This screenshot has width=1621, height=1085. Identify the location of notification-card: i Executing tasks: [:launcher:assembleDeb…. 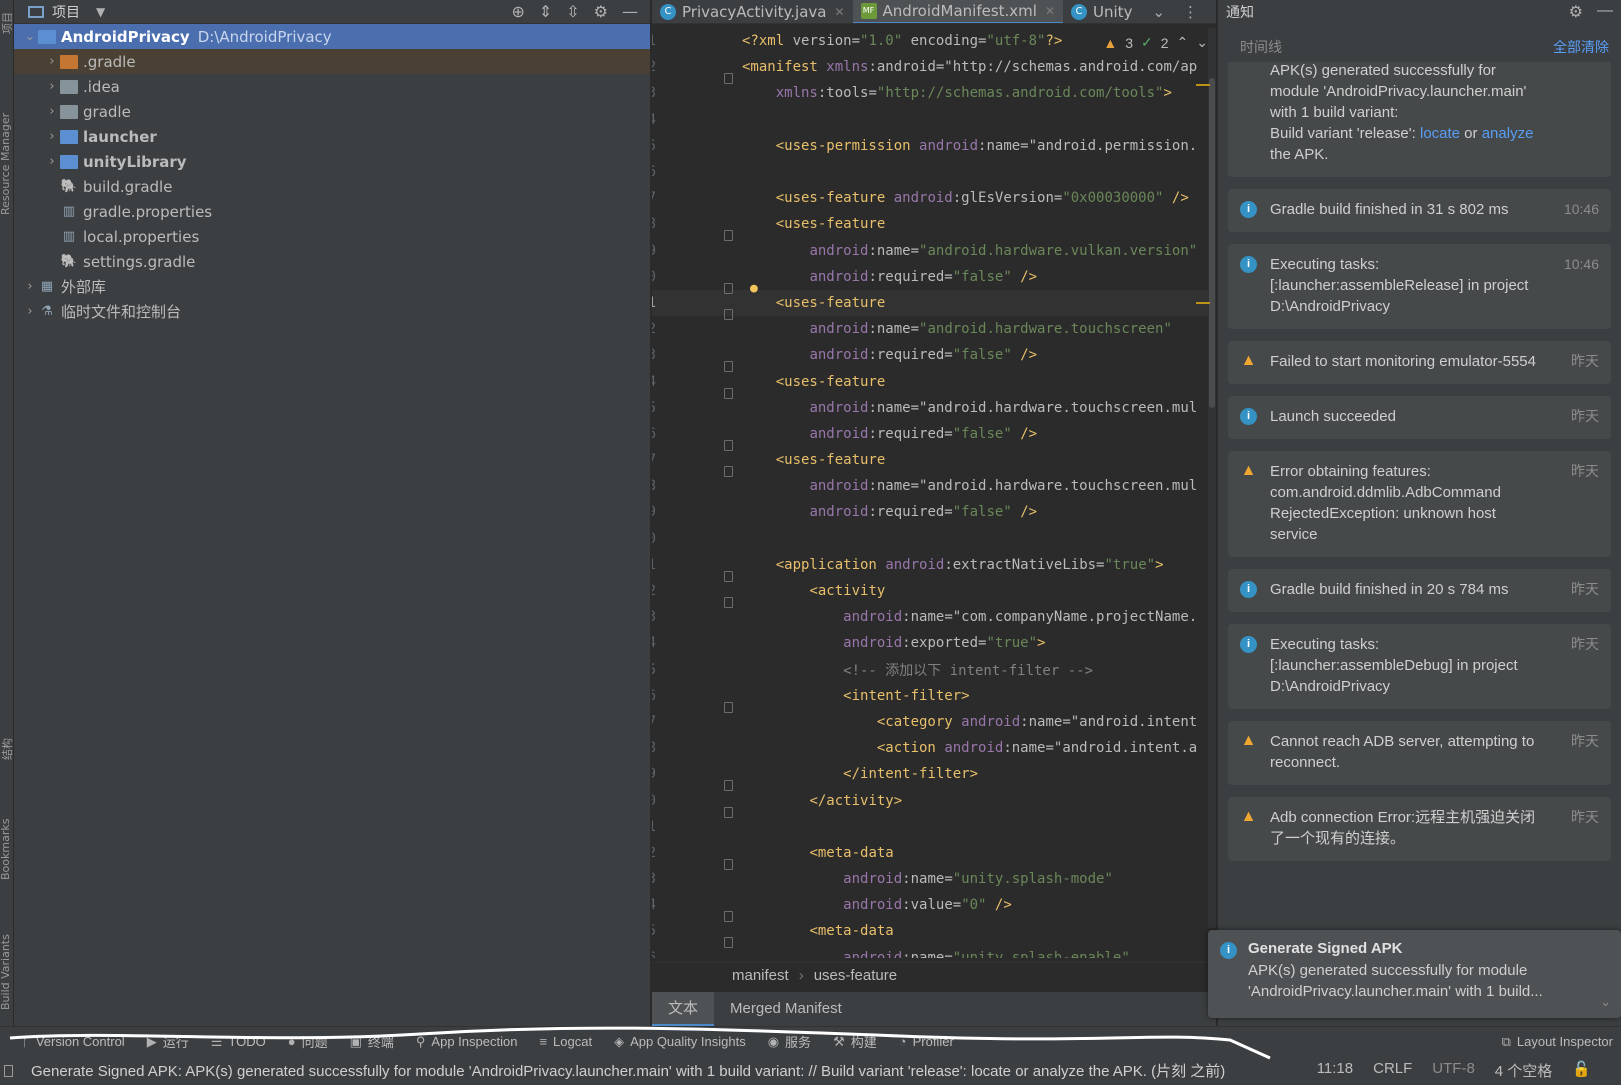
(1419, 666).